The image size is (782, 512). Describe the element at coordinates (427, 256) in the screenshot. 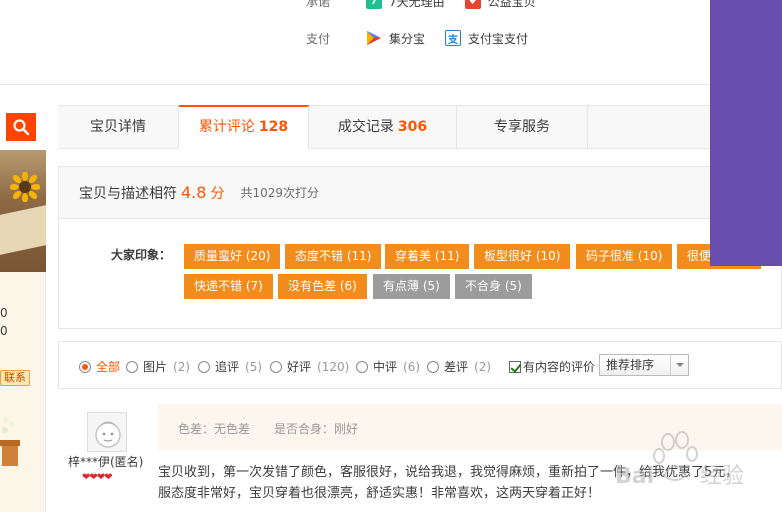

I see `impression-tag: 穿着美 (11)` at that location.